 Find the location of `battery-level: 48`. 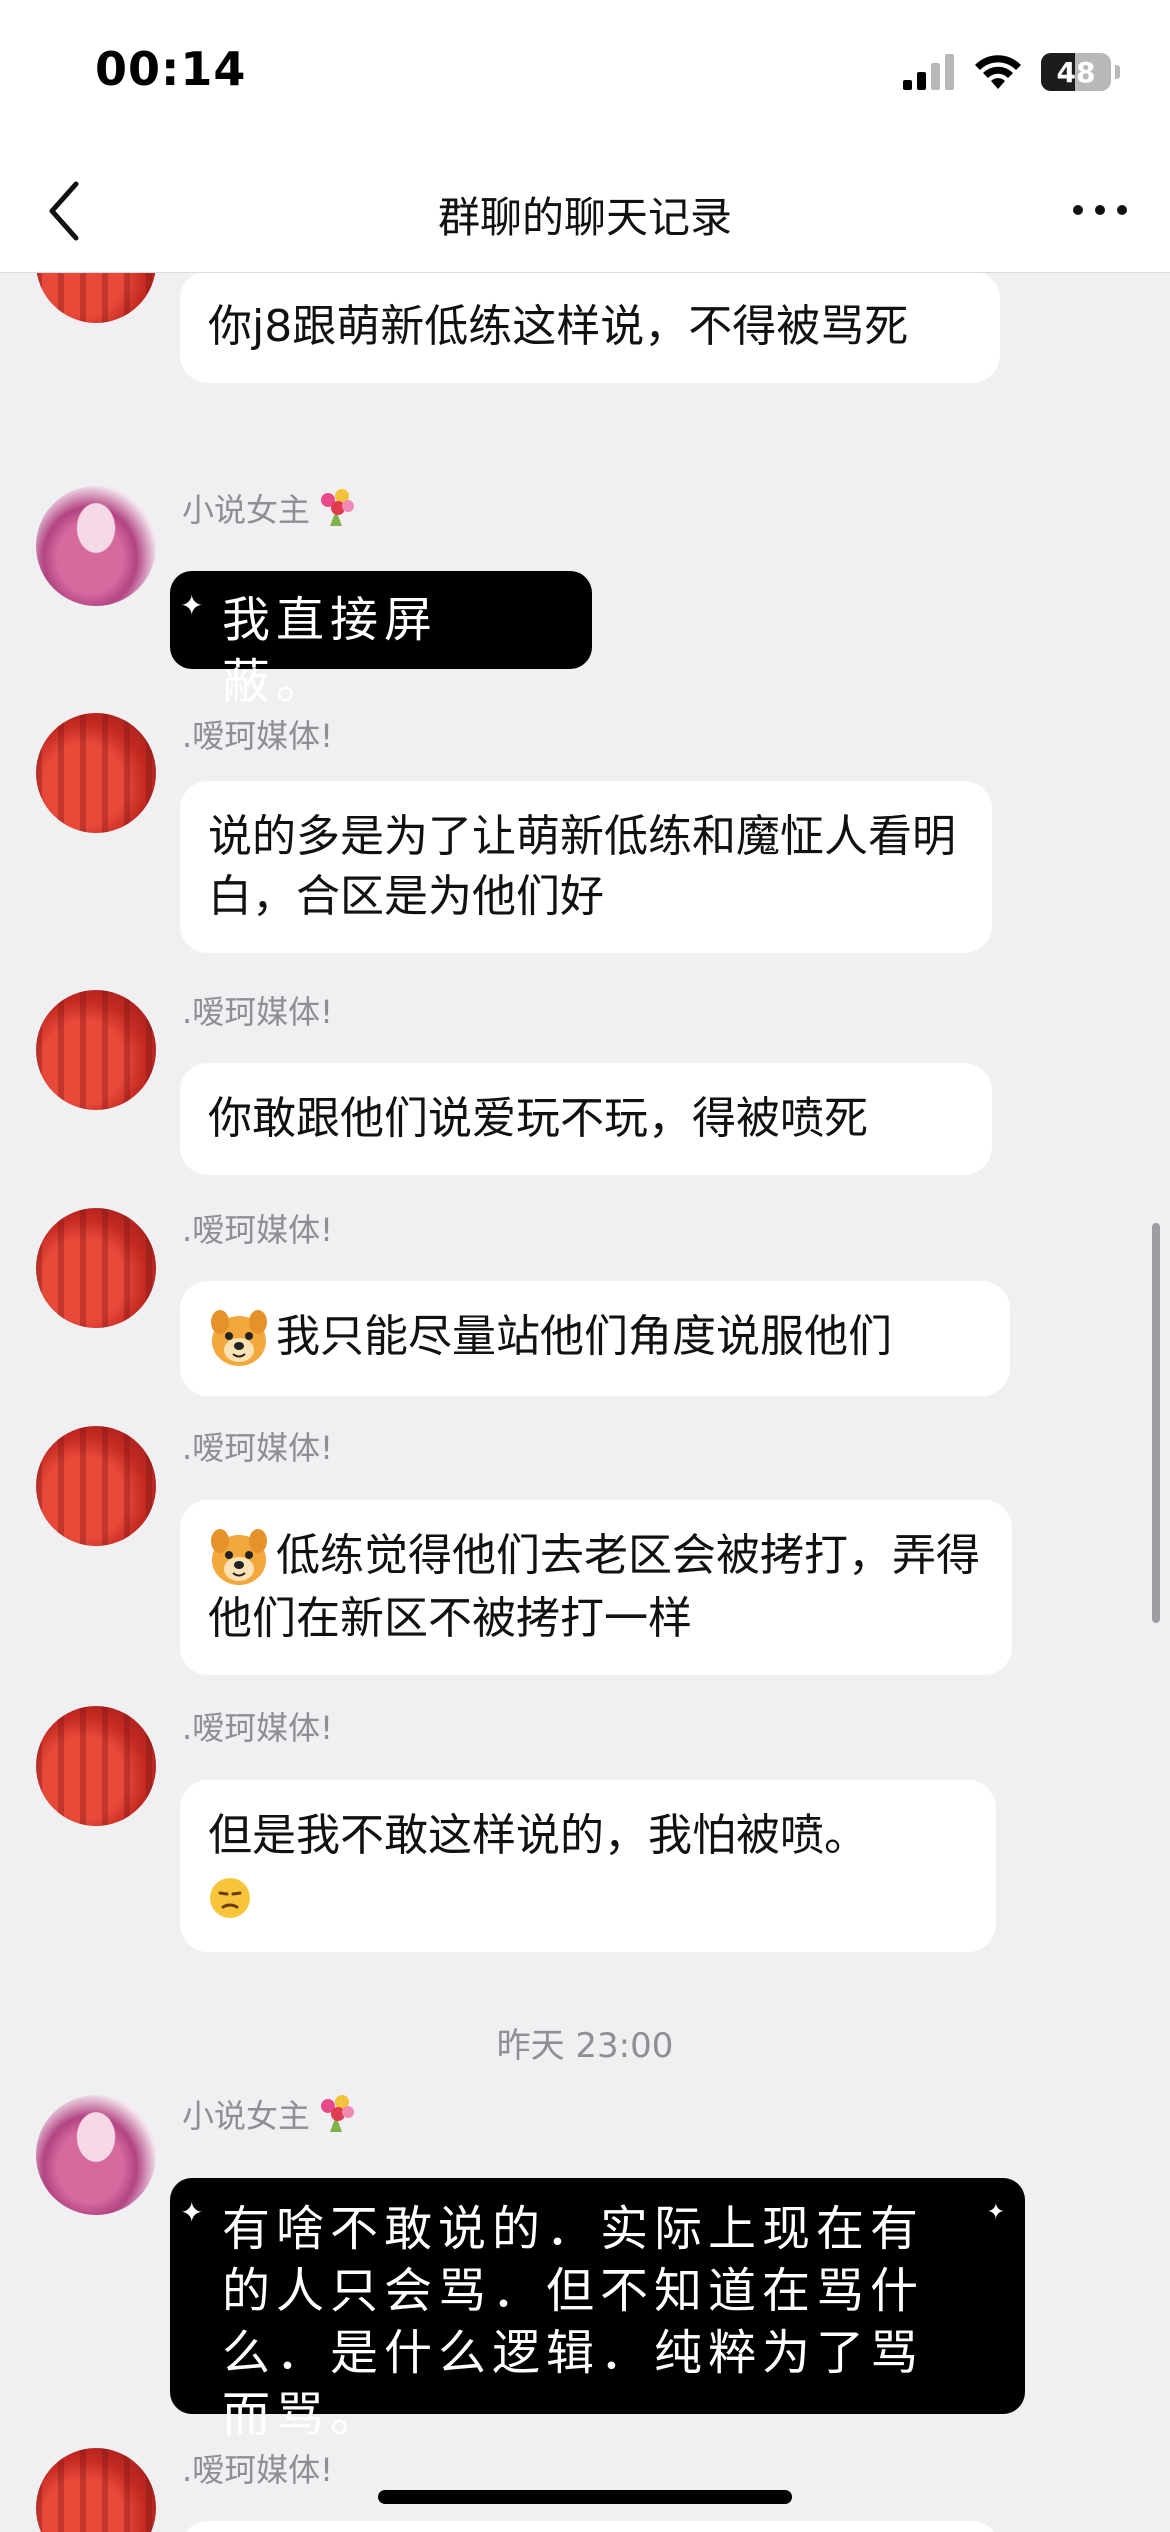

battery-level: 48 is located at coordinates (1076, 72).